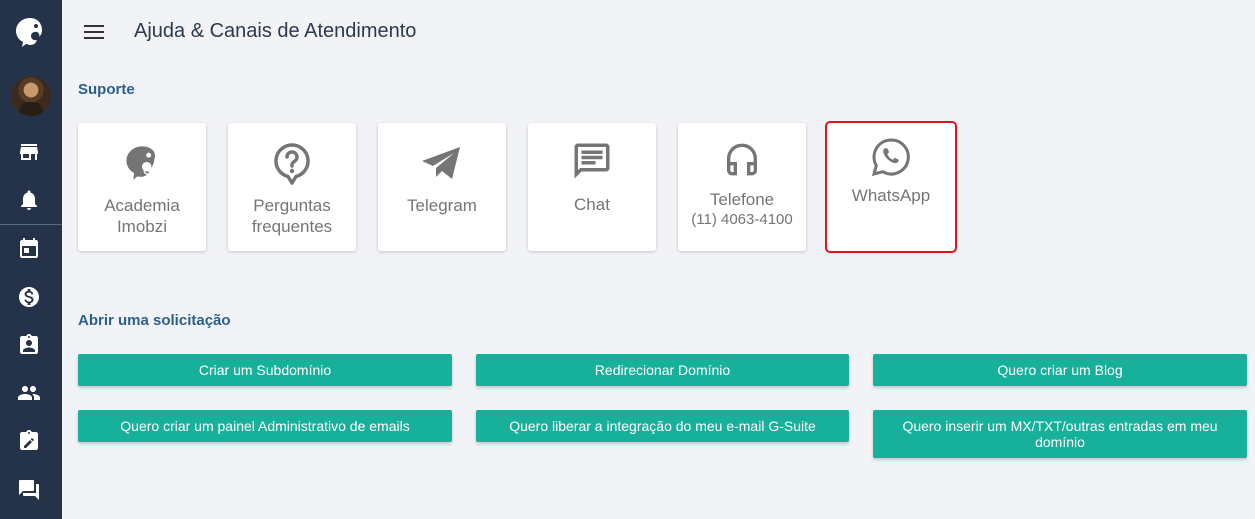 This screenshot has height=519, width=1255. I want to click on card-label: WhatsApp, so click(891, 195).